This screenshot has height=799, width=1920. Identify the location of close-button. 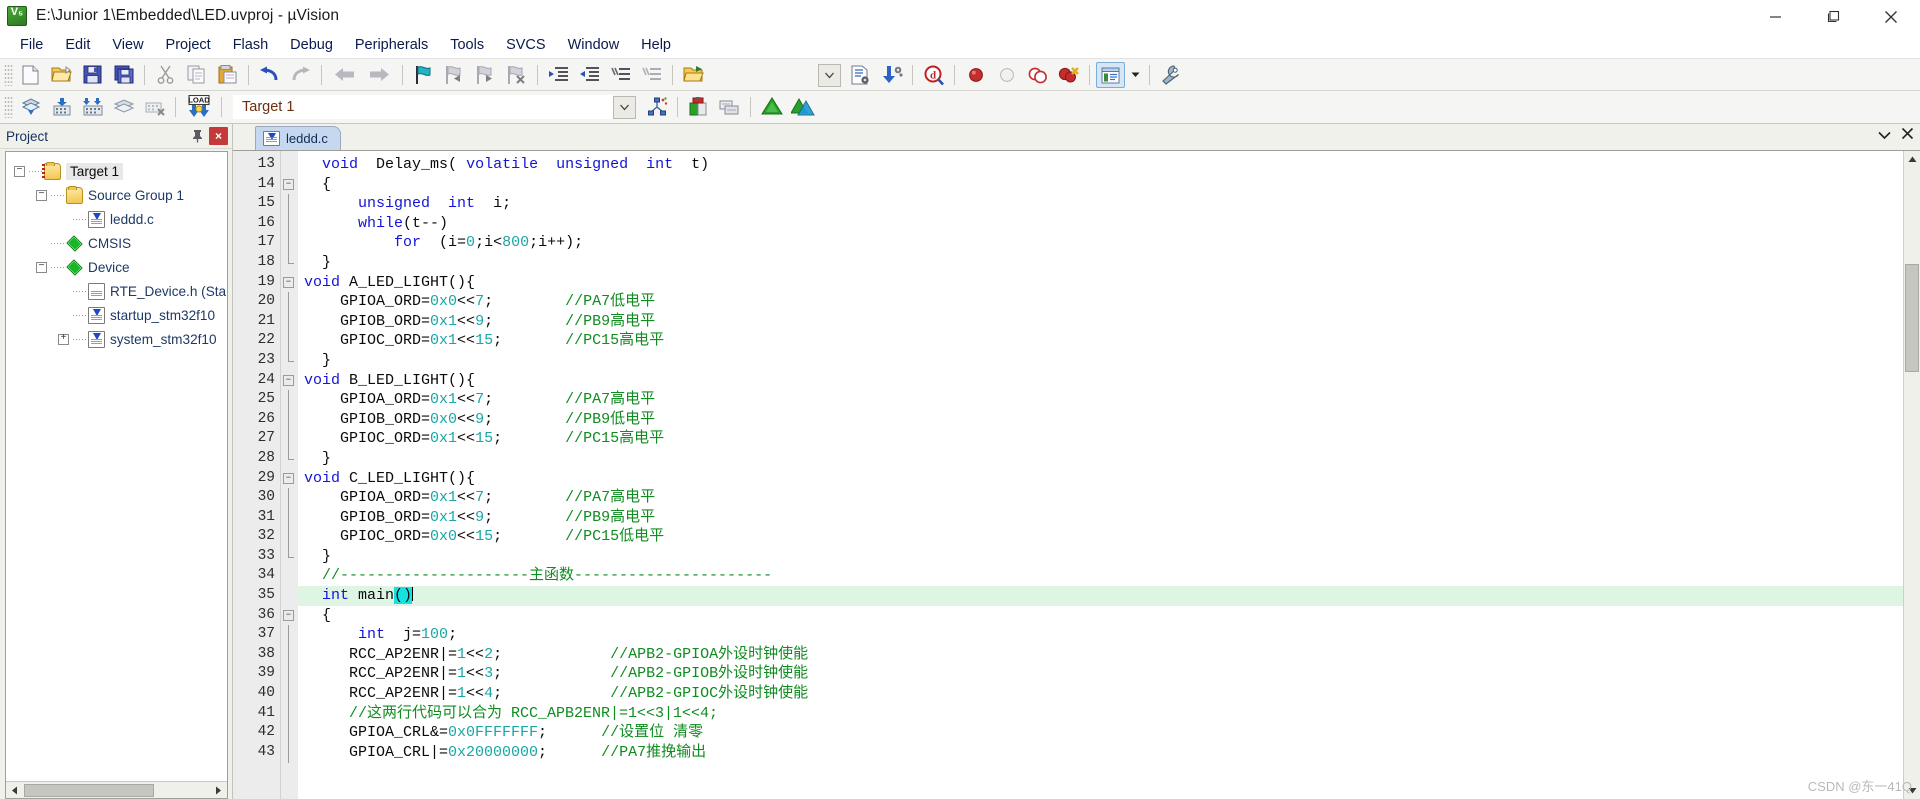
(1891, 16).